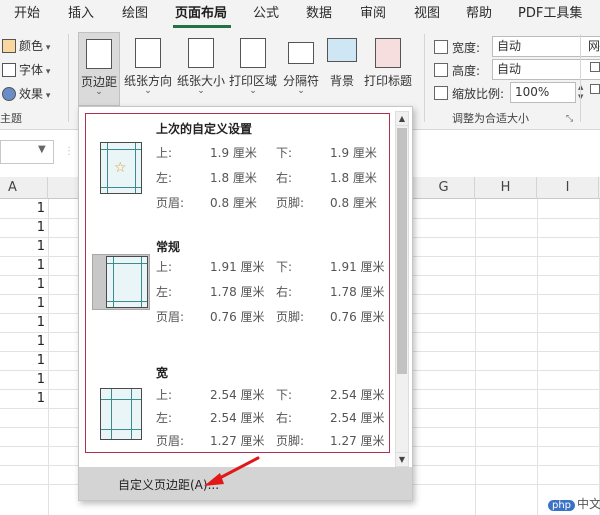  What do you see at coordinates (31, 46) in the screenshot?
I see `theme-colors-label: 颜色` at bounding box center [31, 46].